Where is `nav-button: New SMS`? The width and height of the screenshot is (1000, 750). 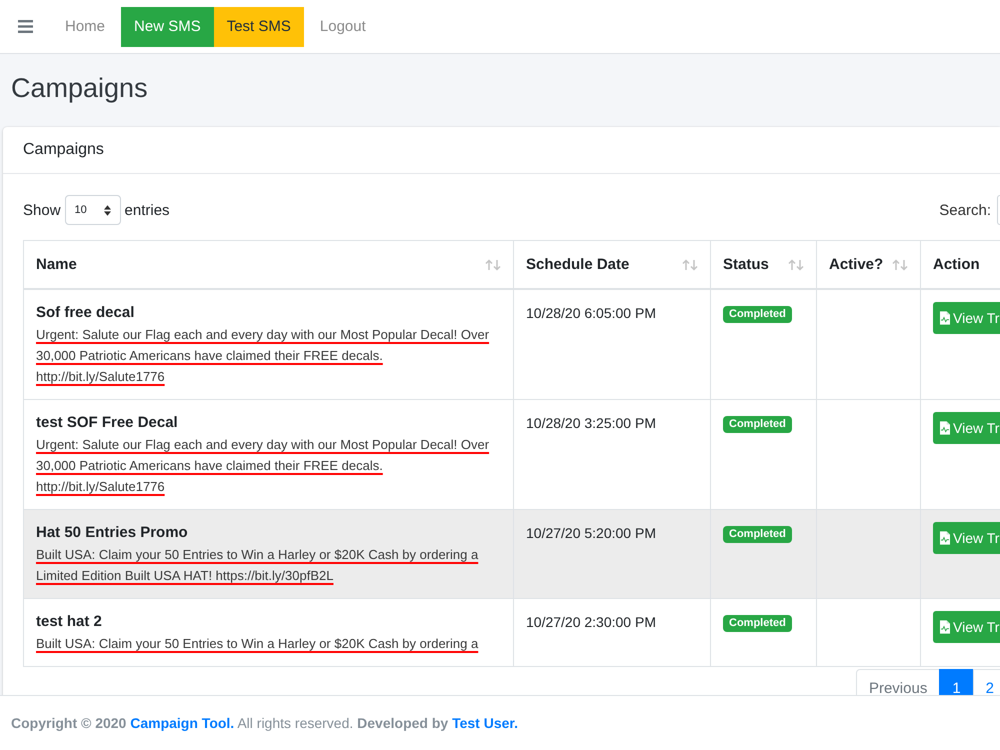
nav-button: New SMS is located at coordinates (167, 26).